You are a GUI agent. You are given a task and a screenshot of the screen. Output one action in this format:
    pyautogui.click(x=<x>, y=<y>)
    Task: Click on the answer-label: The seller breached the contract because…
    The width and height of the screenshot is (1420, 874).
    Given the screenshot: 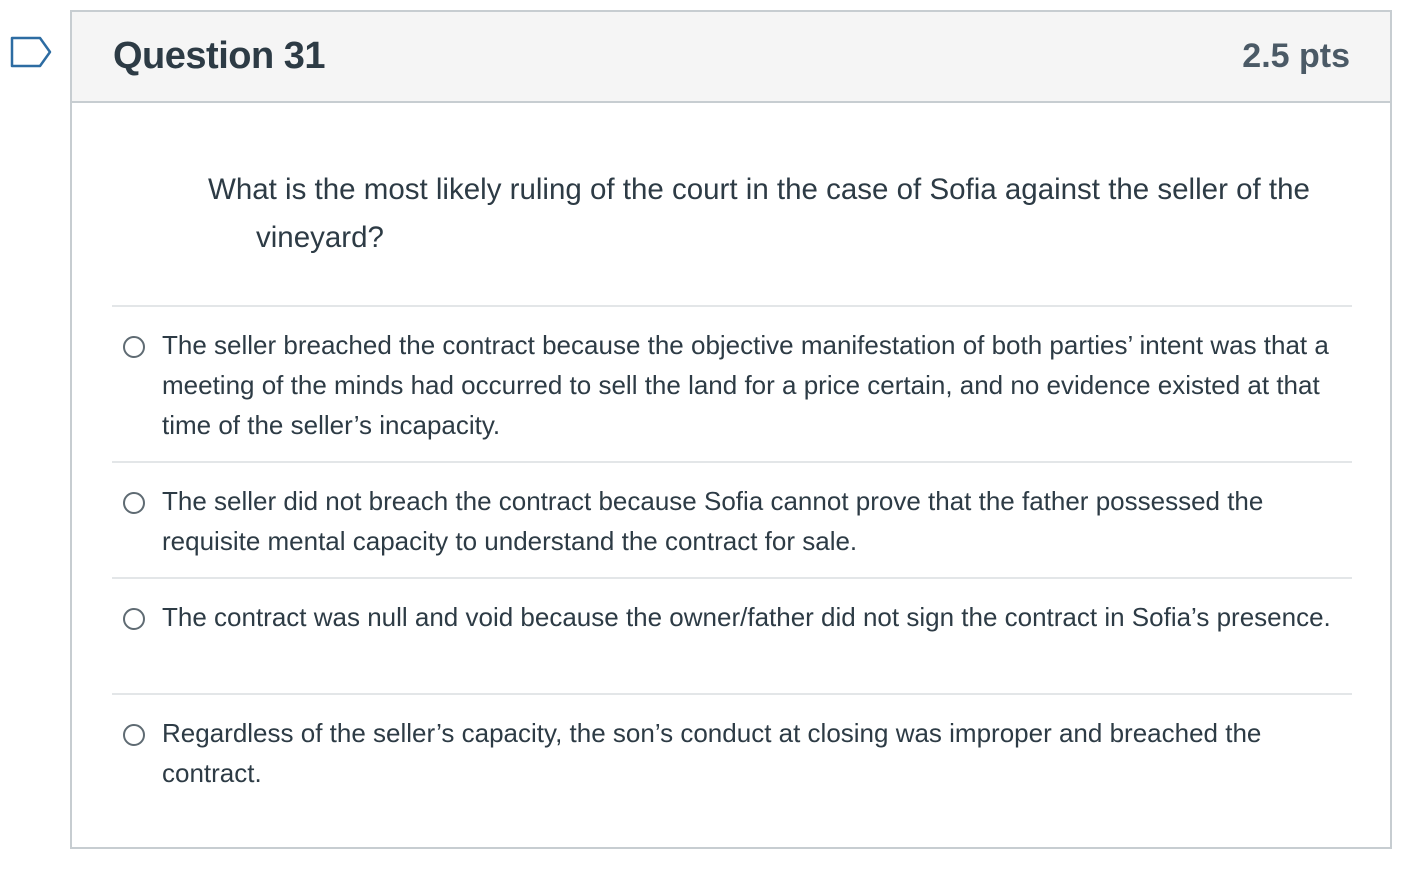 What is the action you would take?
    pyautogui.click(x=745, y=385)
    